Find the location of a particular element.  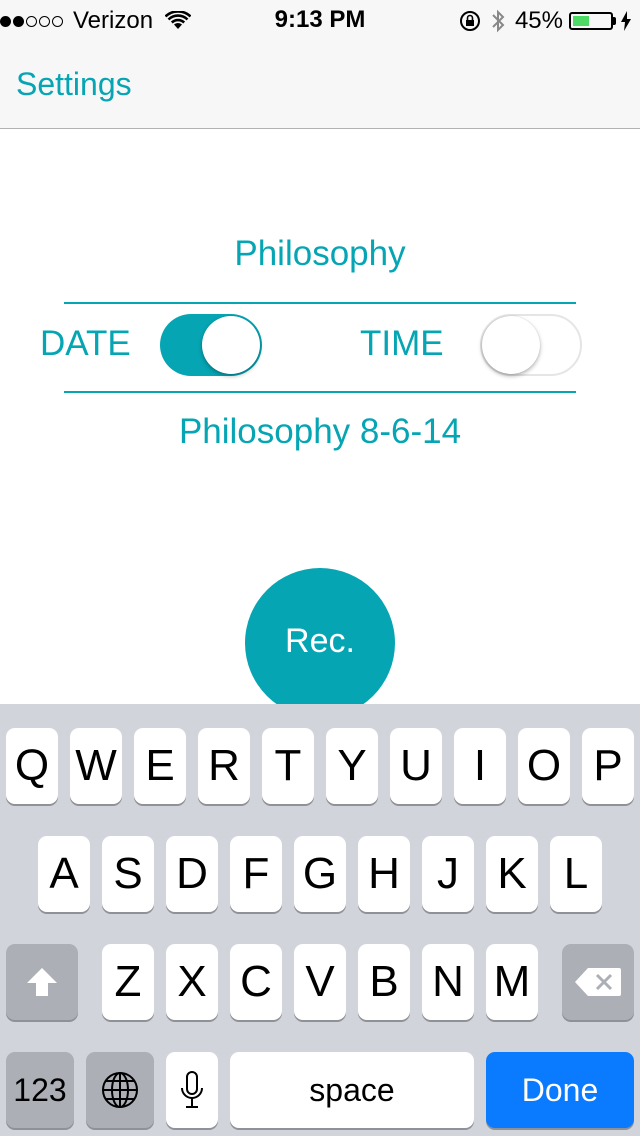

time-toggle-knob is located at coordinates (511, 345).